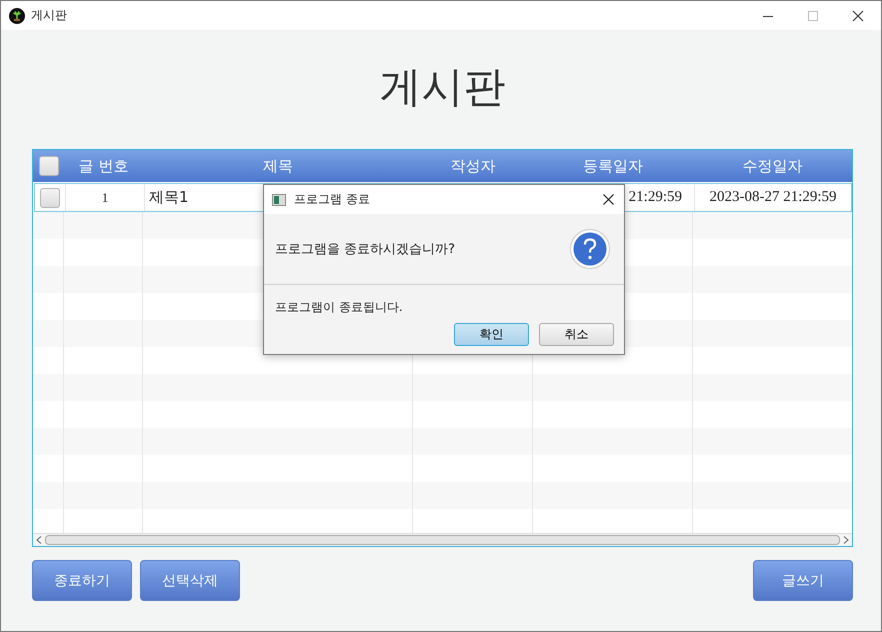  Describe the element at coordinates (17, 16) in the screenshot. I see `app-logo-icon` at that location.